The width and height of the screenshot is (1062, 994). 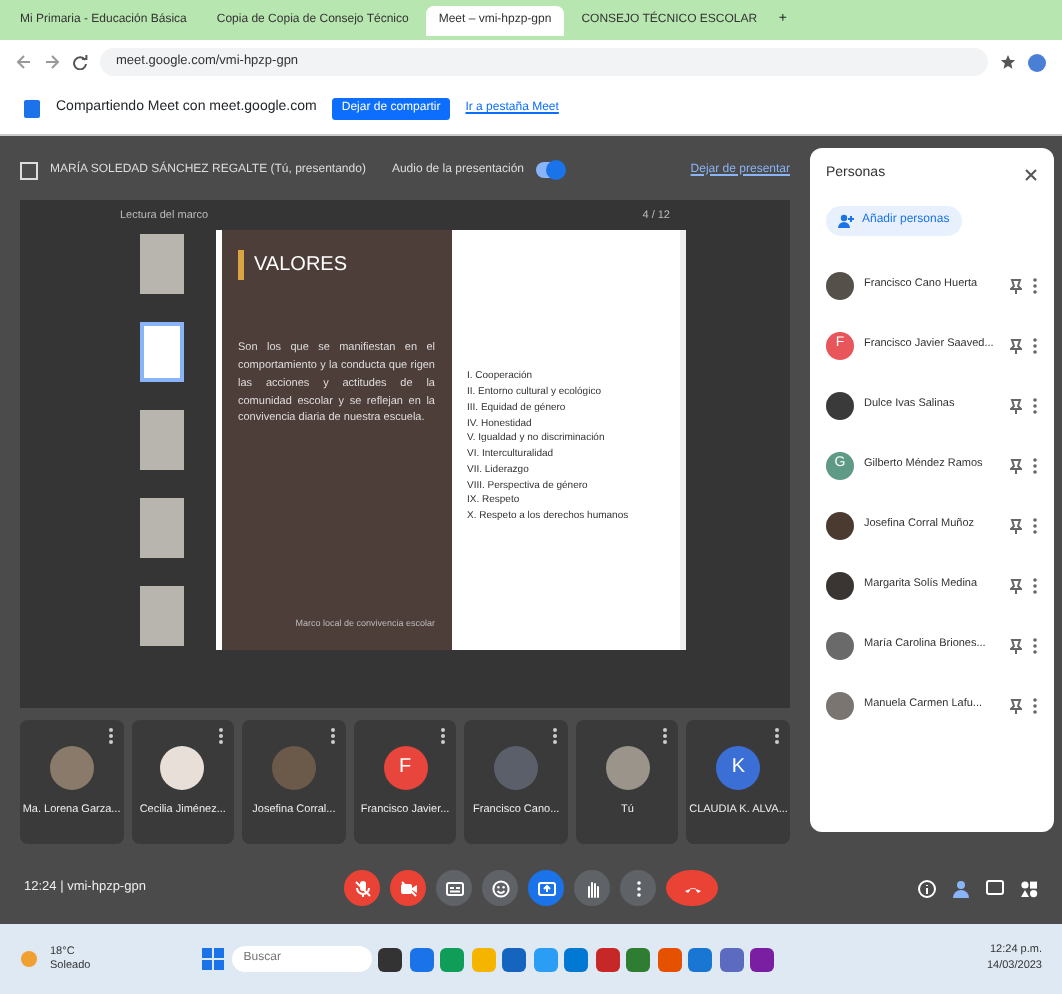 I want to click on info-icon, so click(x=927, y=888).